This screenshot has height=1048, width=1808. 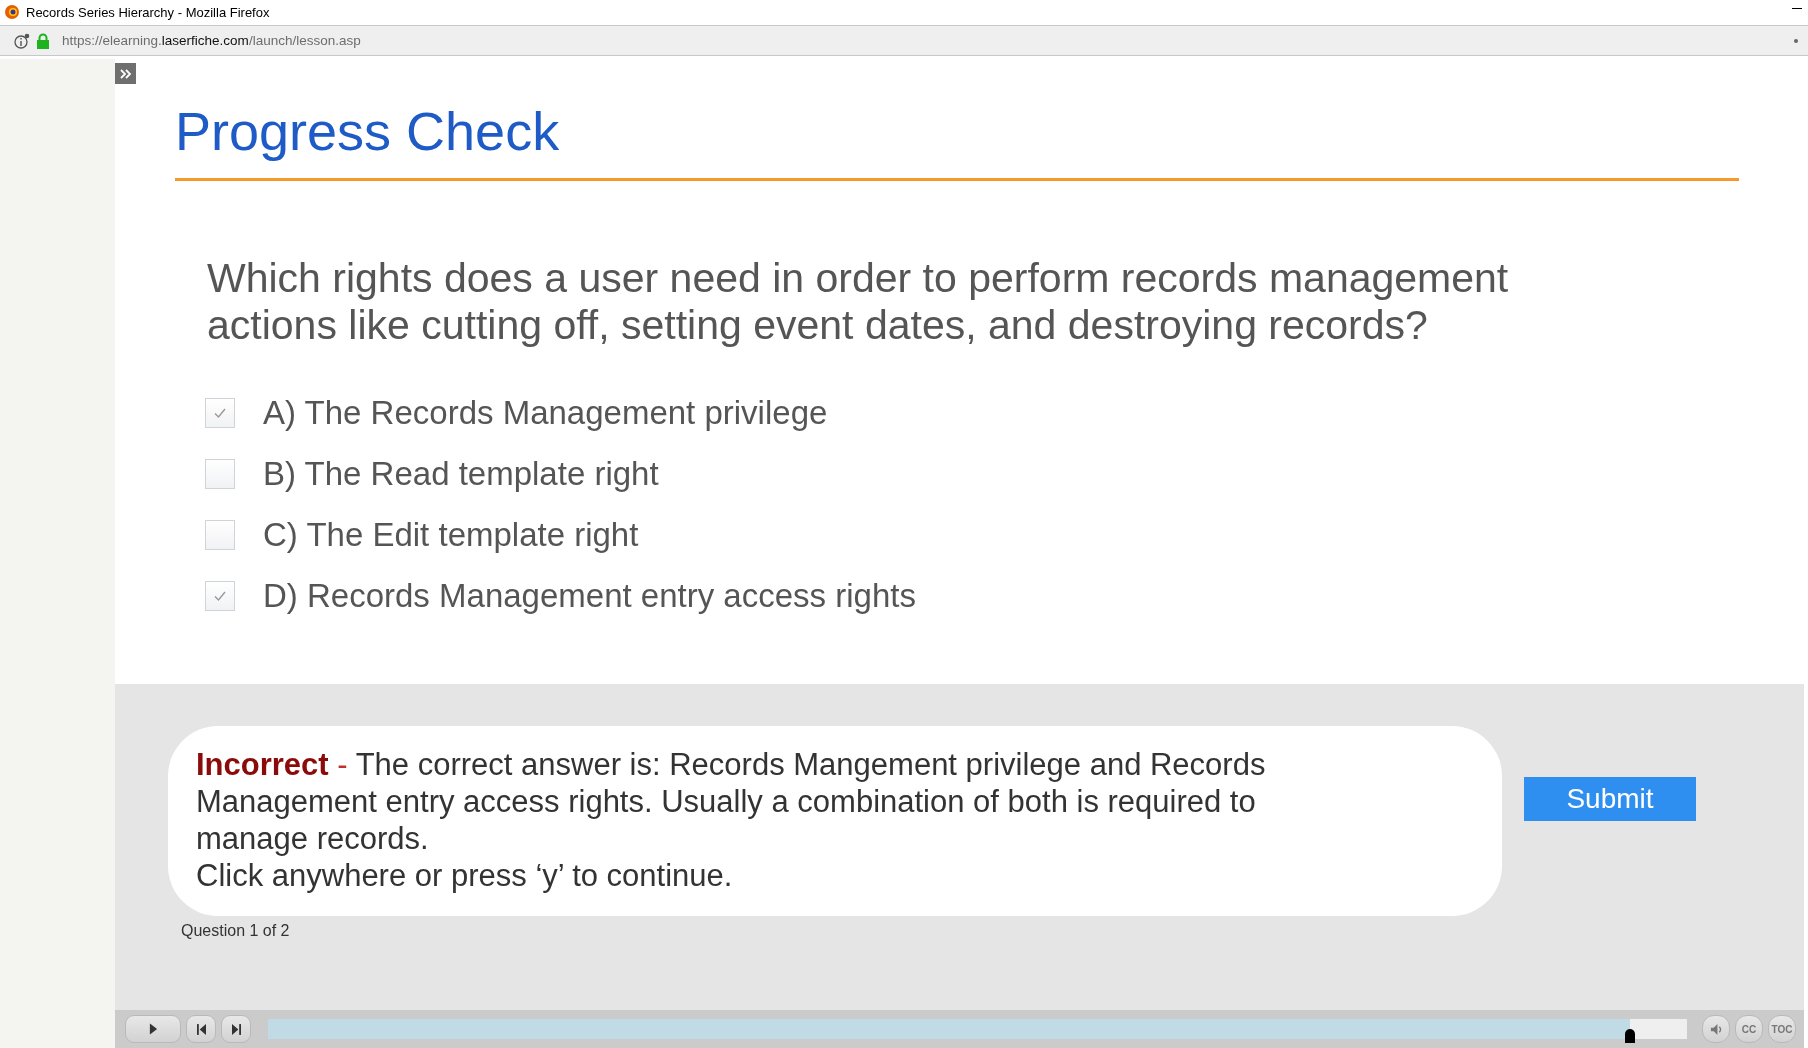 I want to click on continue-prompt: Click anywhere or press ‘y’ to continue., so click(x=465, y=875).